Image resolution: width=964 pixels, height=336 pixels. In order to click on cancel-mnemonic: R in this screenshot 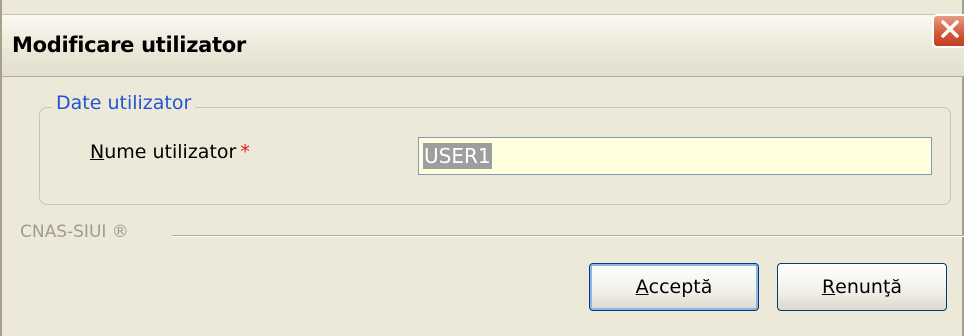, I will do `click(828, 287)`.